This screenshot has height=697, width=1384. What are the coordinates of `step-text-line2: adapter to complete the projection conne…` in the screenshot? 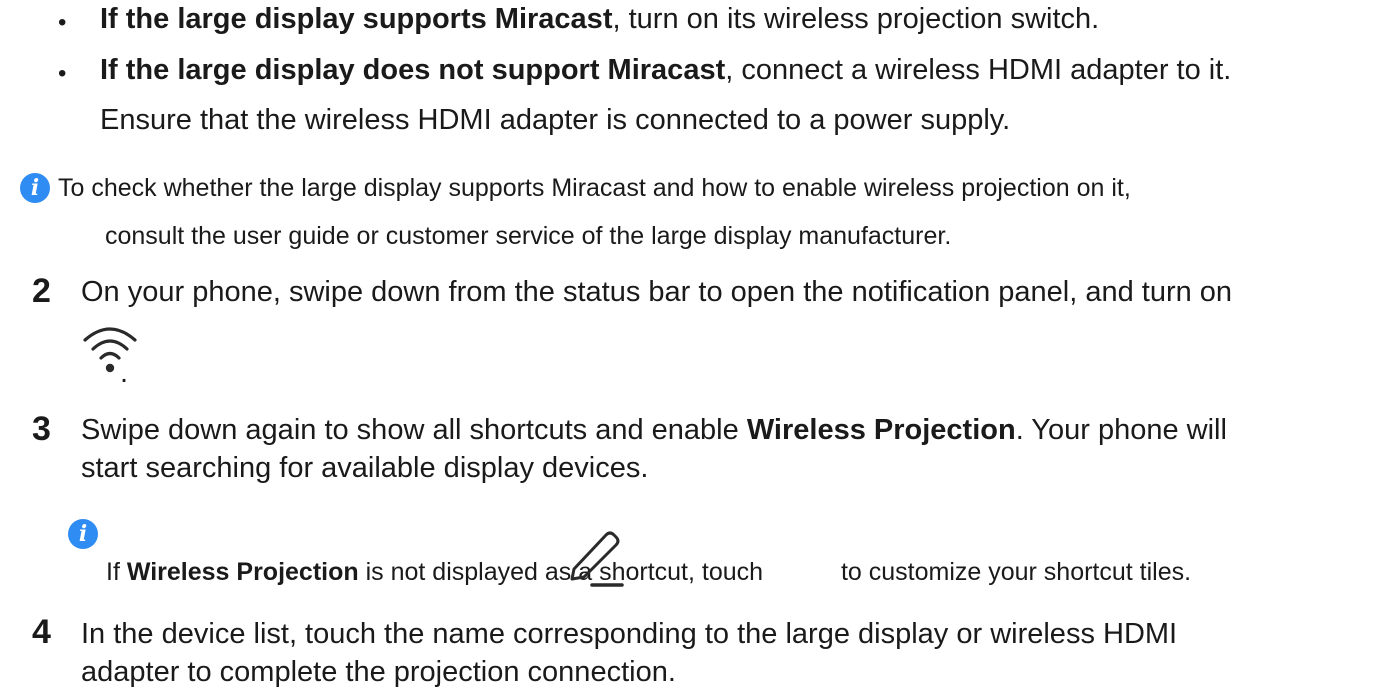 It's located at (378, 672).